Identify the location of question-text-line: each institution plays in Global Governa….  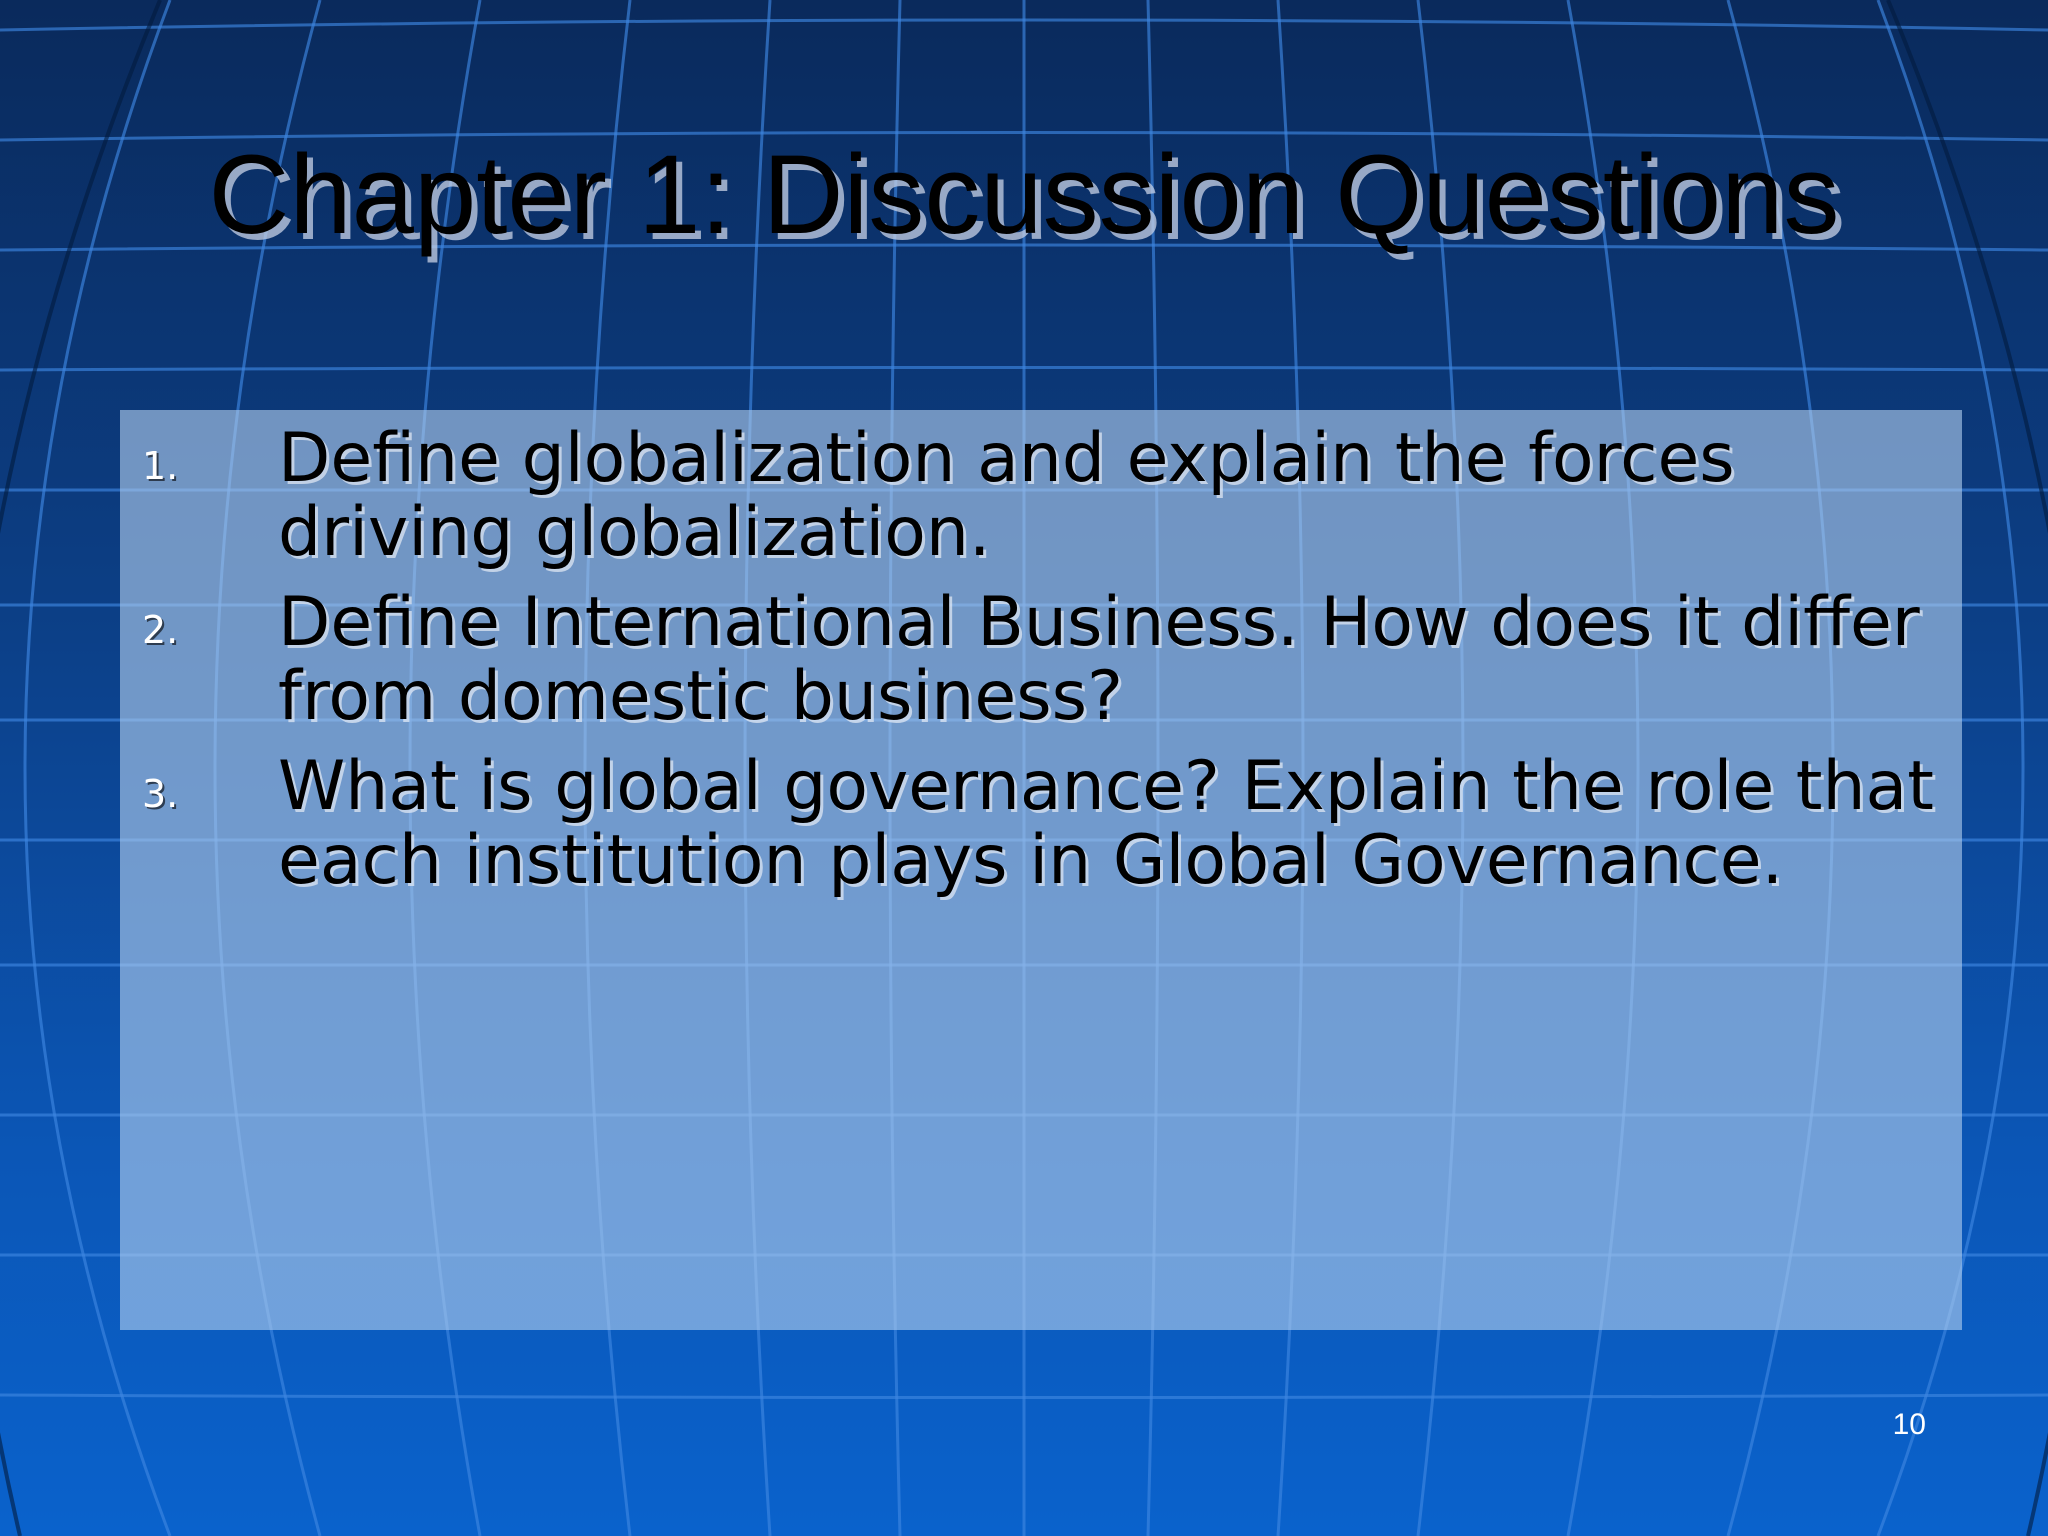
(1031, 860).